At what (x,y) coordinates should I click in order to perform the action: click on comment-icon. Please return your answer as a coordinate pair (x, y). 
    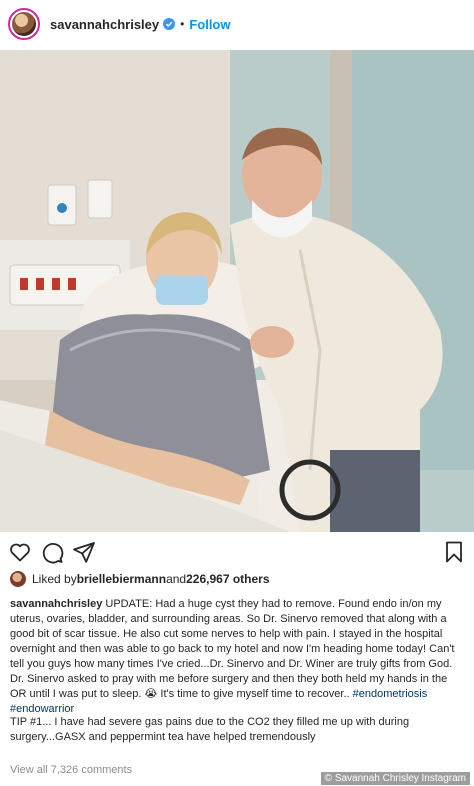
    Looking at the image, I should click on (52, 552).